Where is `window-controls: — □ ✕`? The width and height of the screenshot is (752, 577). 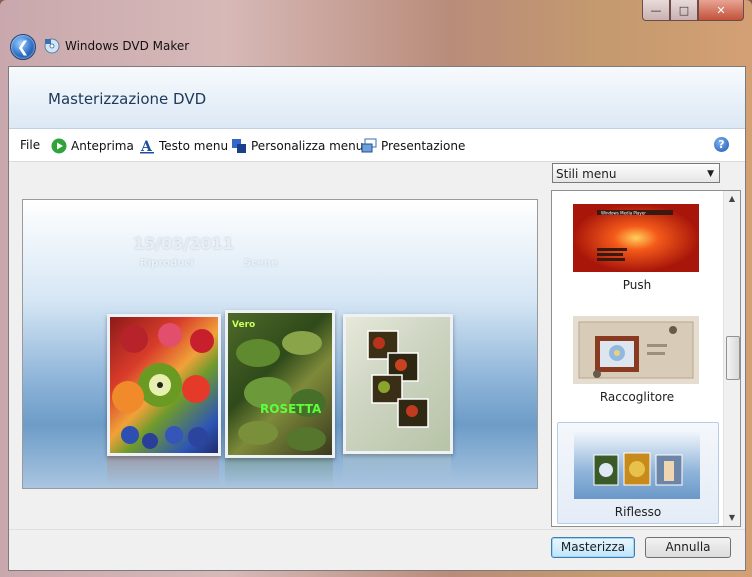
window-controls: — □ ✕ is located at coordinates (693, 10).